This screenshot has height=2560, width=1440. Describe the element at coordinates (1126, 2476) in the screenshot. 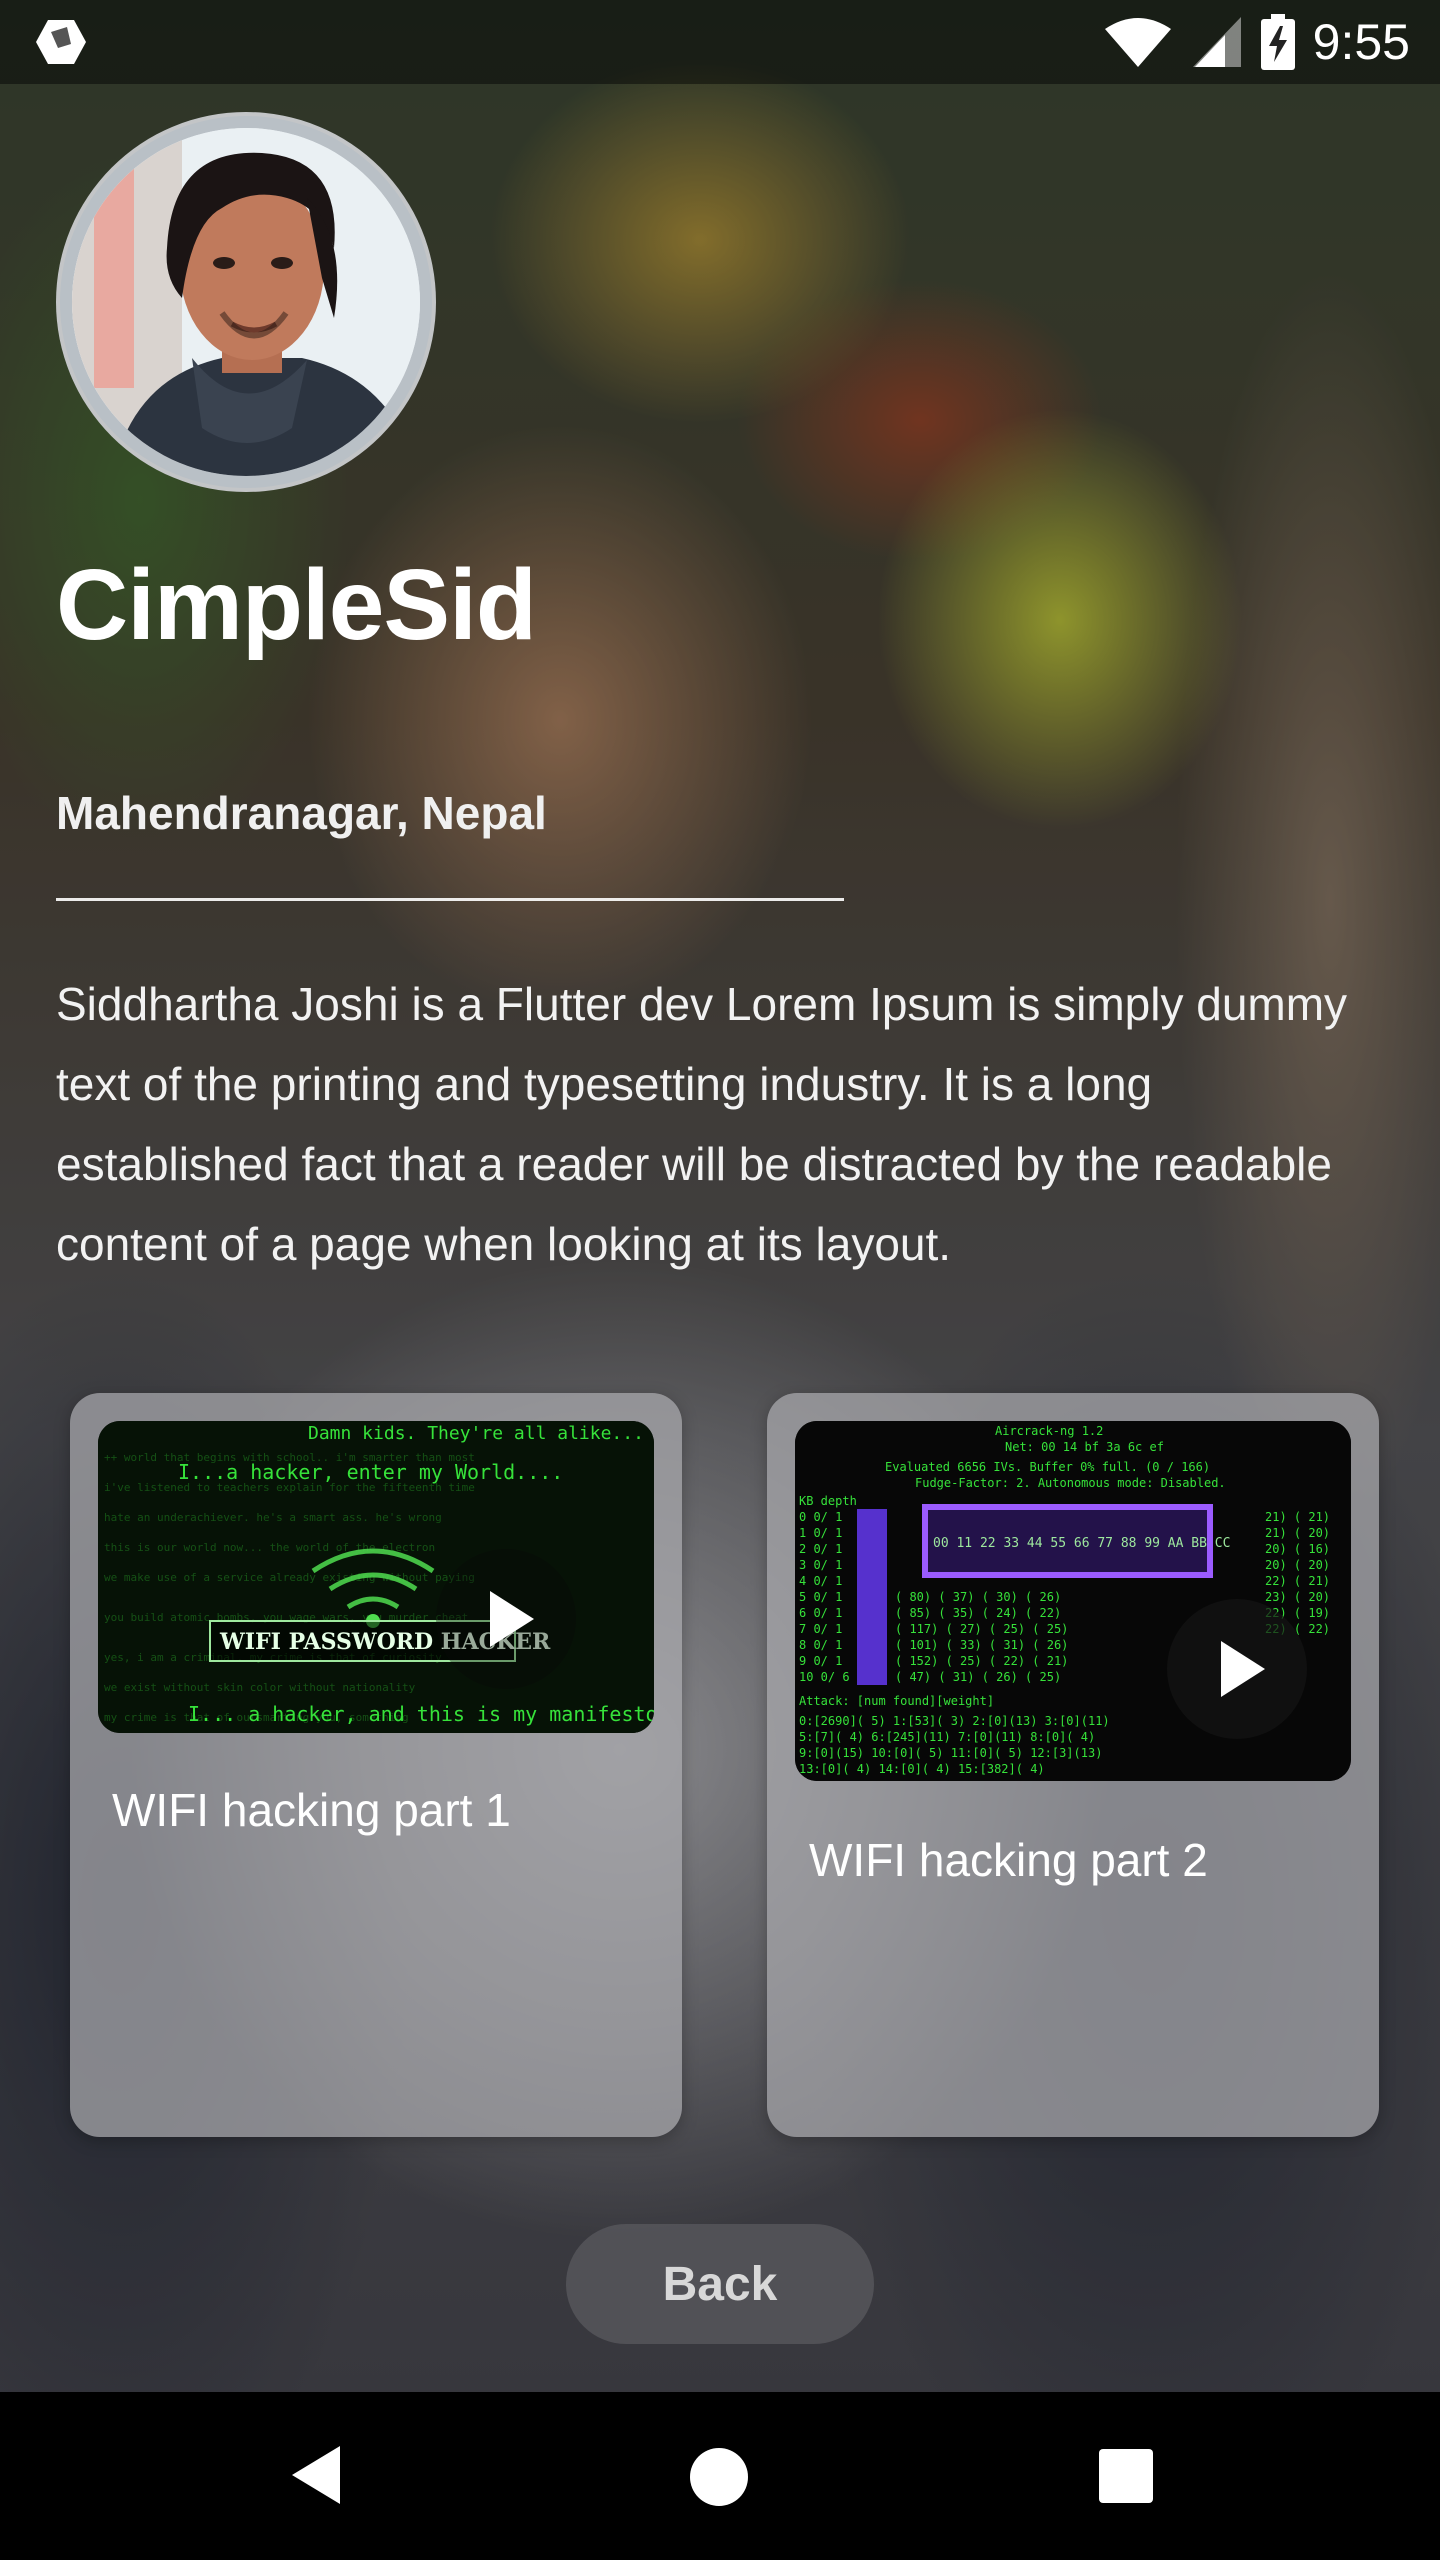

I see `nav-recent-apps-icon` at that location.